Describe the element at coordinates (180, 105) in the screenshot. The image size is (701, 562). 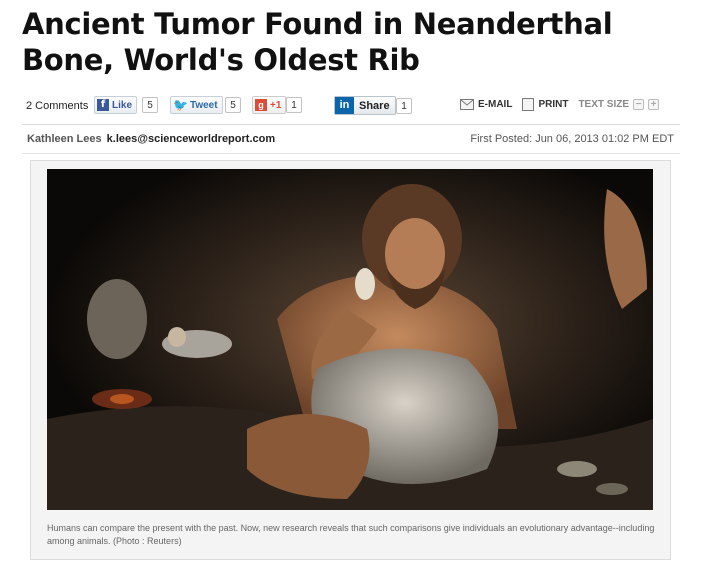
I see `twitter-icon: 🐦` at that location.